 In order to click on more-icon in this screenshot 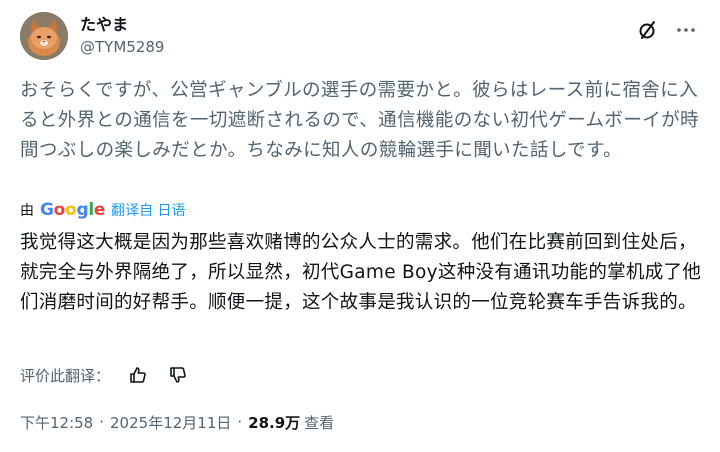, I will do `click(686, 30)`.